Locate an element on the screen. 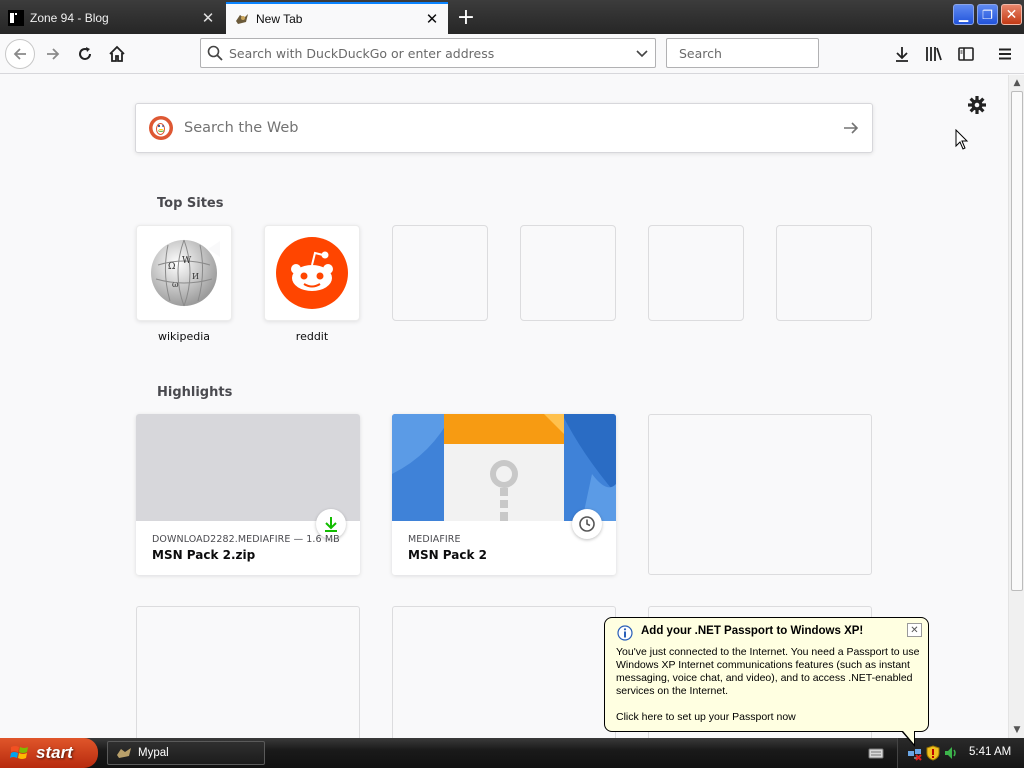  library-icon is located at coordinates (934, 54).